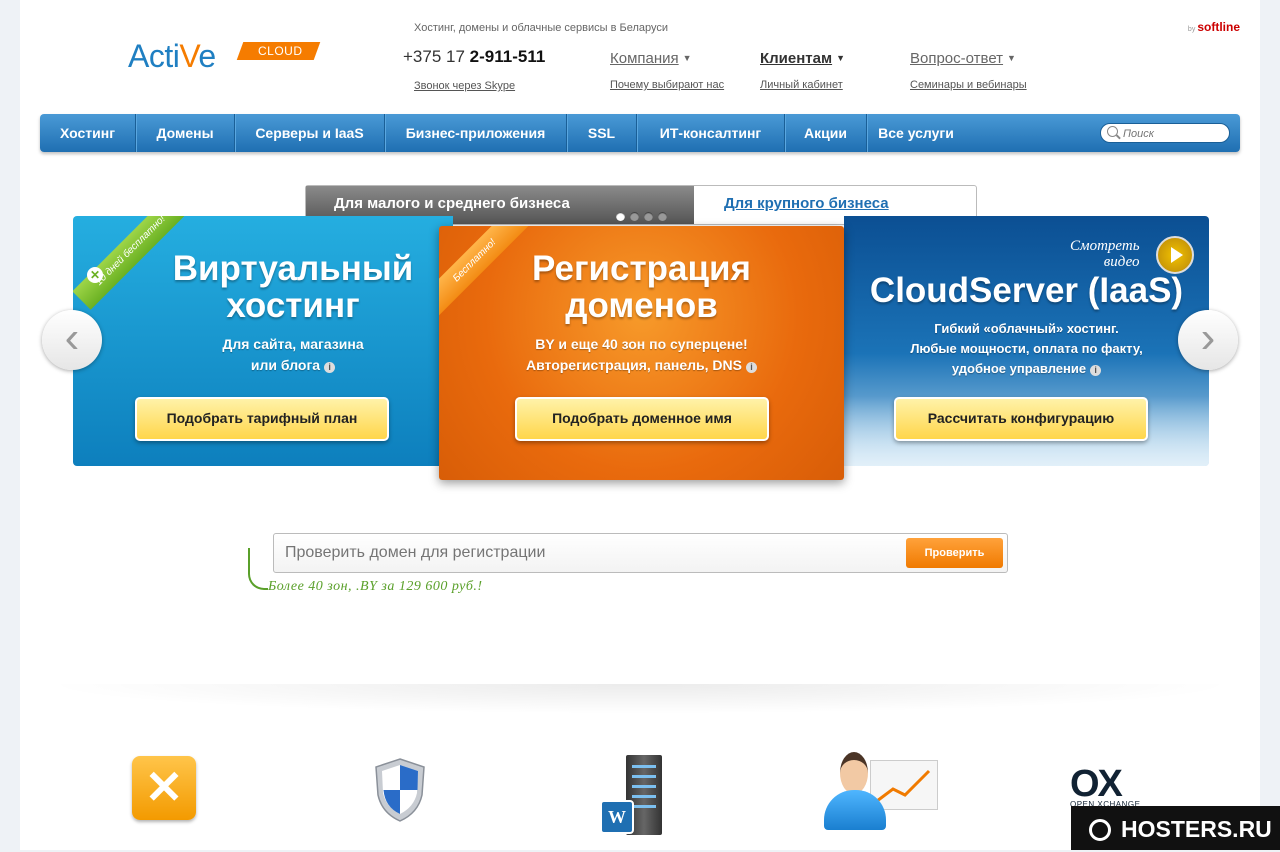 The height and width of the screenshot is (852, 1280). I want to click on menu-item-business-apps: Бизнес-приложения, so click(476, 133).